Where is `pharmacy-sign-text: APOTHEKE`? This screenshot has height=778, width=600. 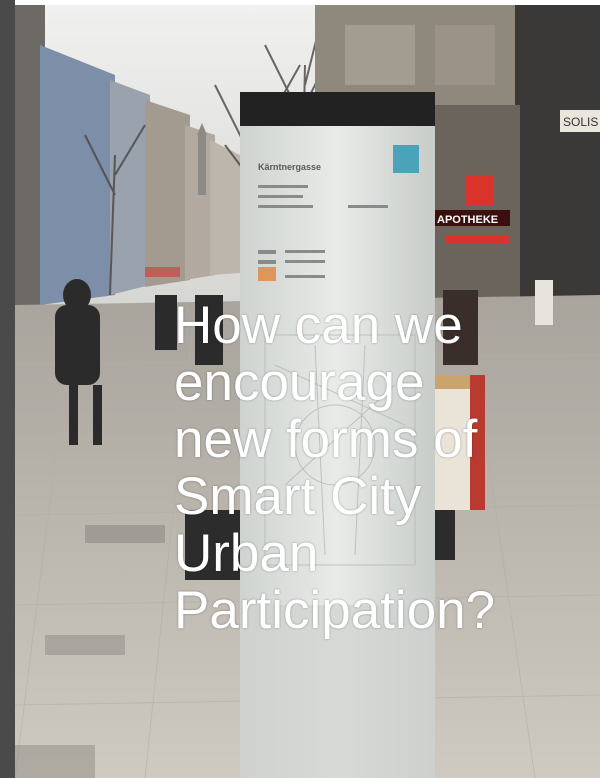 pharmacy-sign-text: APOTHEKE is located at coordinates (467, 220).